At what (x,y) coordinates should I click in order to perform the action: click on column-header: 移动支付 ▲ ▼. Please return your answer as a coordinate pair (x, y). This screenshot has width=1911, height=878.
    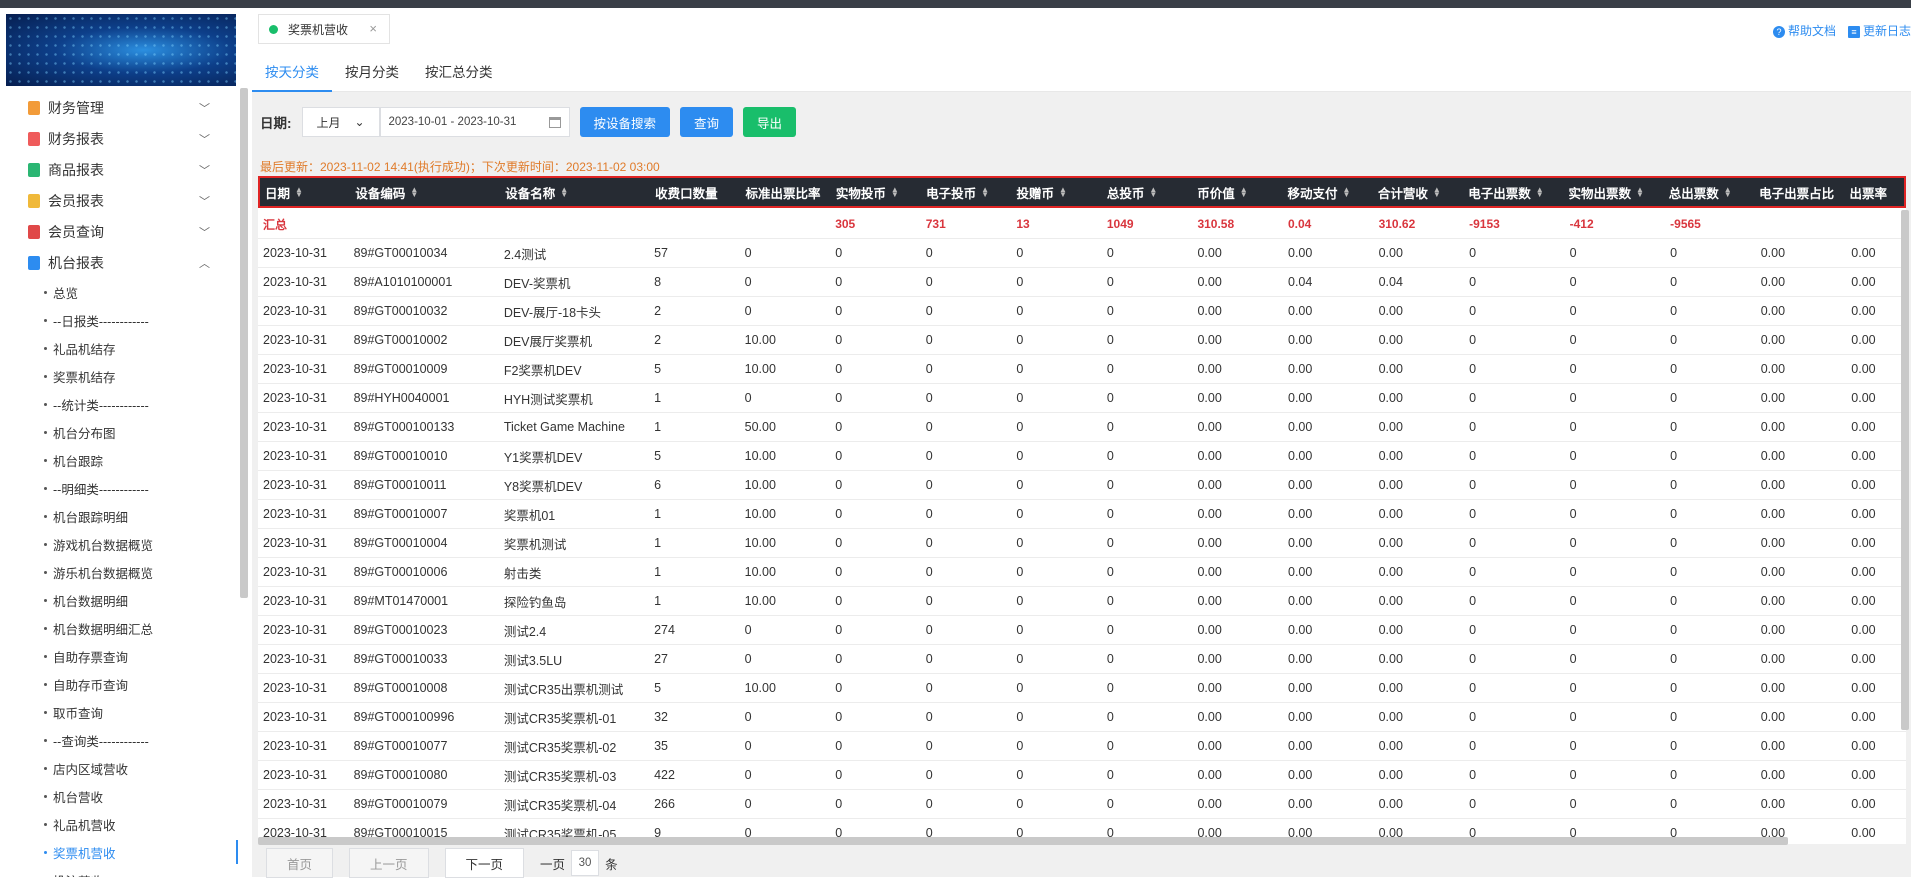
    Looking at the image, I should click on (1328, 192).